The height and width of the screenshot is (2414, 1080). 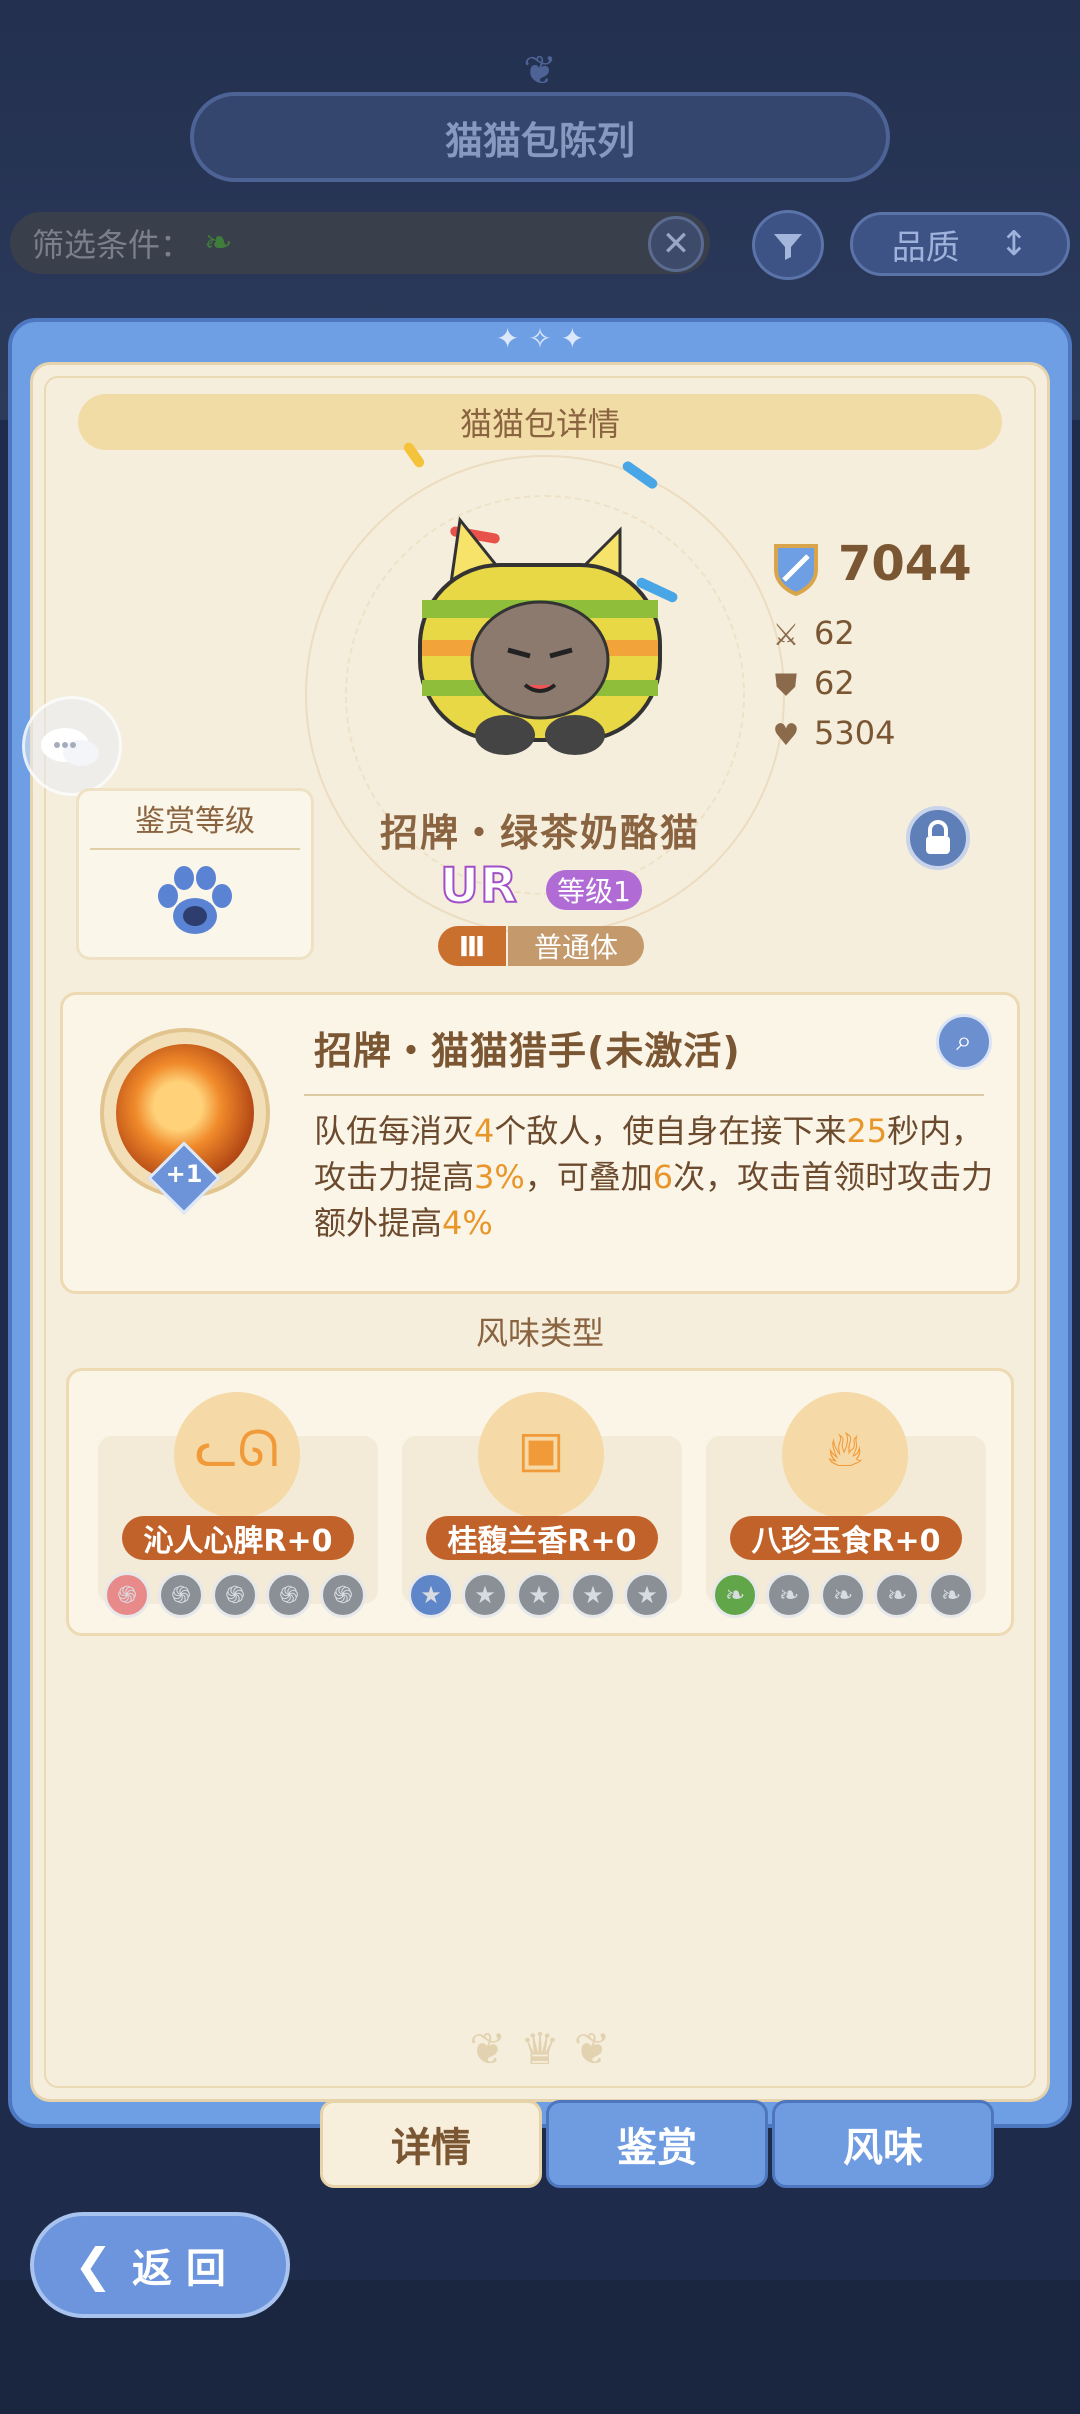 What do you see at coordinates (539, 1333) in the screenshot?
I see `flavor-heading: 风味类型` at bounding box center [539, 1333].